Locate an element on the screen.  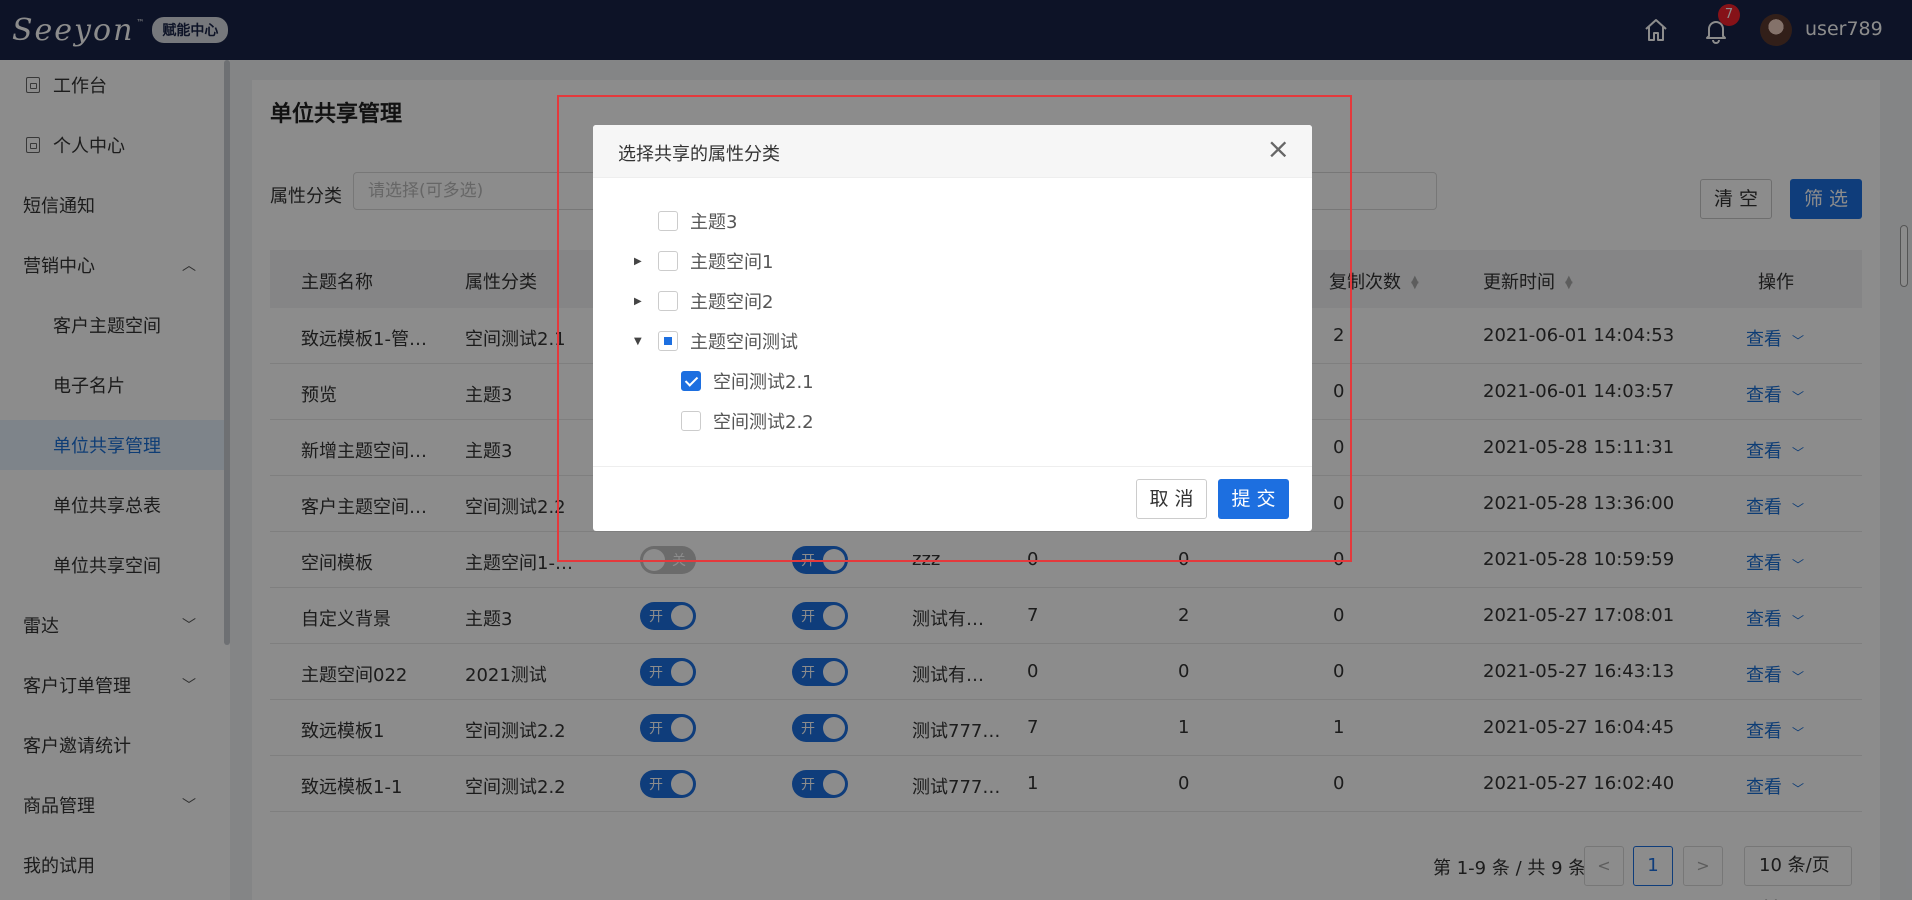
tree-node-label: 空间测试2.2 is located at coordinates (763, 422).